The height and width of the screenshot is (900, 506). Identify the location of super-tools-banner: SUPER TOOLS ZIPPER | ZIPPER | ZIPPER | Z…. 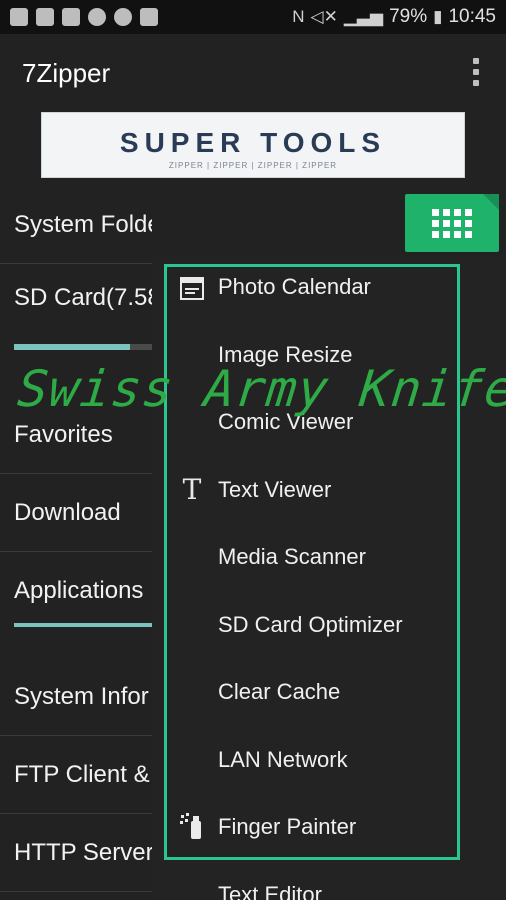
(253, 145).